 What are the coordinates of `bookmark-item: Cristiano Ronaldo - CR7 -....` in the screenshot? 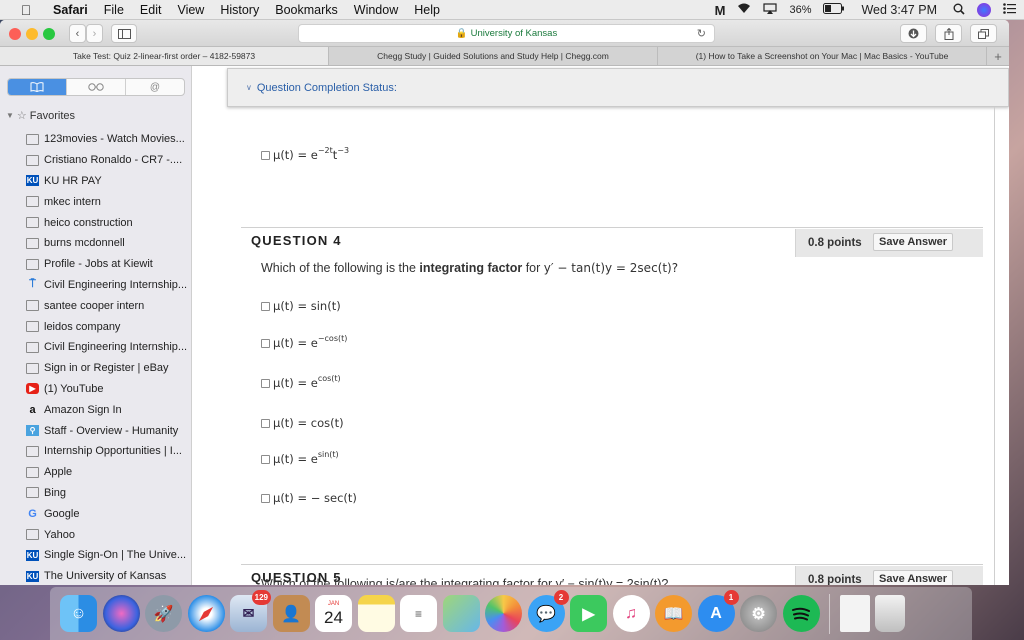 It's located at (106, 160).